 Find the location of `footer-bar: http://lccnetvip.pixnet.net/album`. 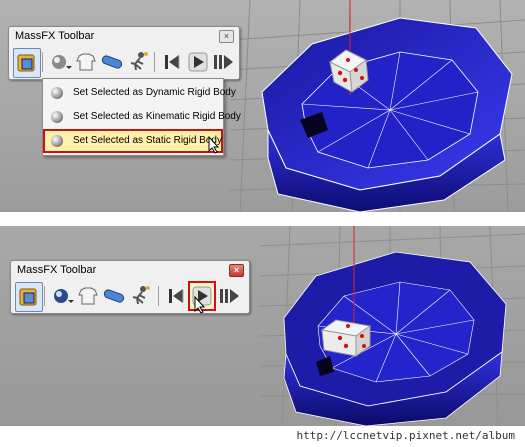

footer-bar: http://lccnetvip.pixnet.net/album is located at coordinates (262, 436).